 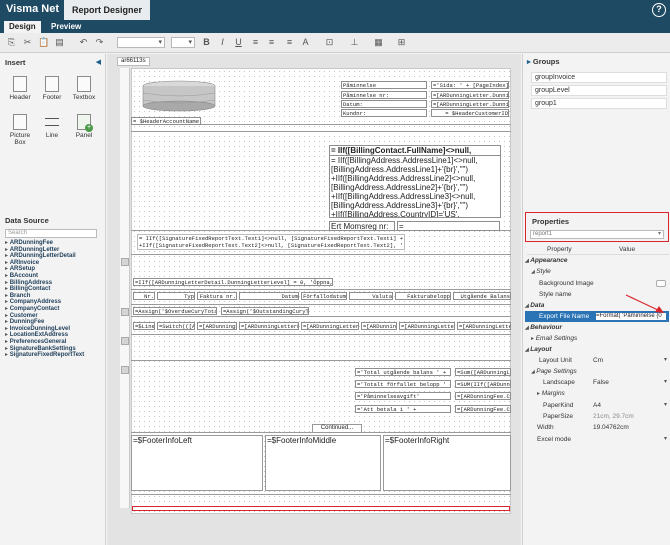 What do you see at coordinates (179, 96) in the screenshot?
I see `logo-picture-box` at bounding box center [179, 96].